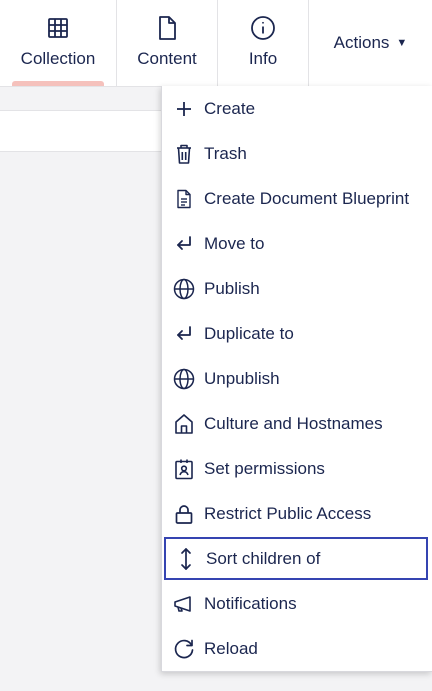 The width and height of the screenshot is (432, 691). Describe the element at coordinates (184, 424) in the screenshot. I see `home-icon` at that location.